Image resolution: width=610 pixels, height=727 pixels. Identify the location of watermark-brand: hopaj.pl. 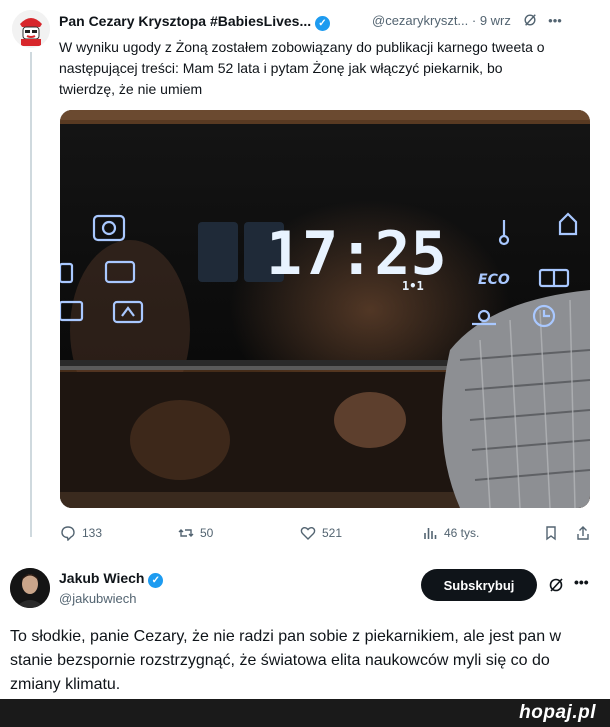
(557, 712).